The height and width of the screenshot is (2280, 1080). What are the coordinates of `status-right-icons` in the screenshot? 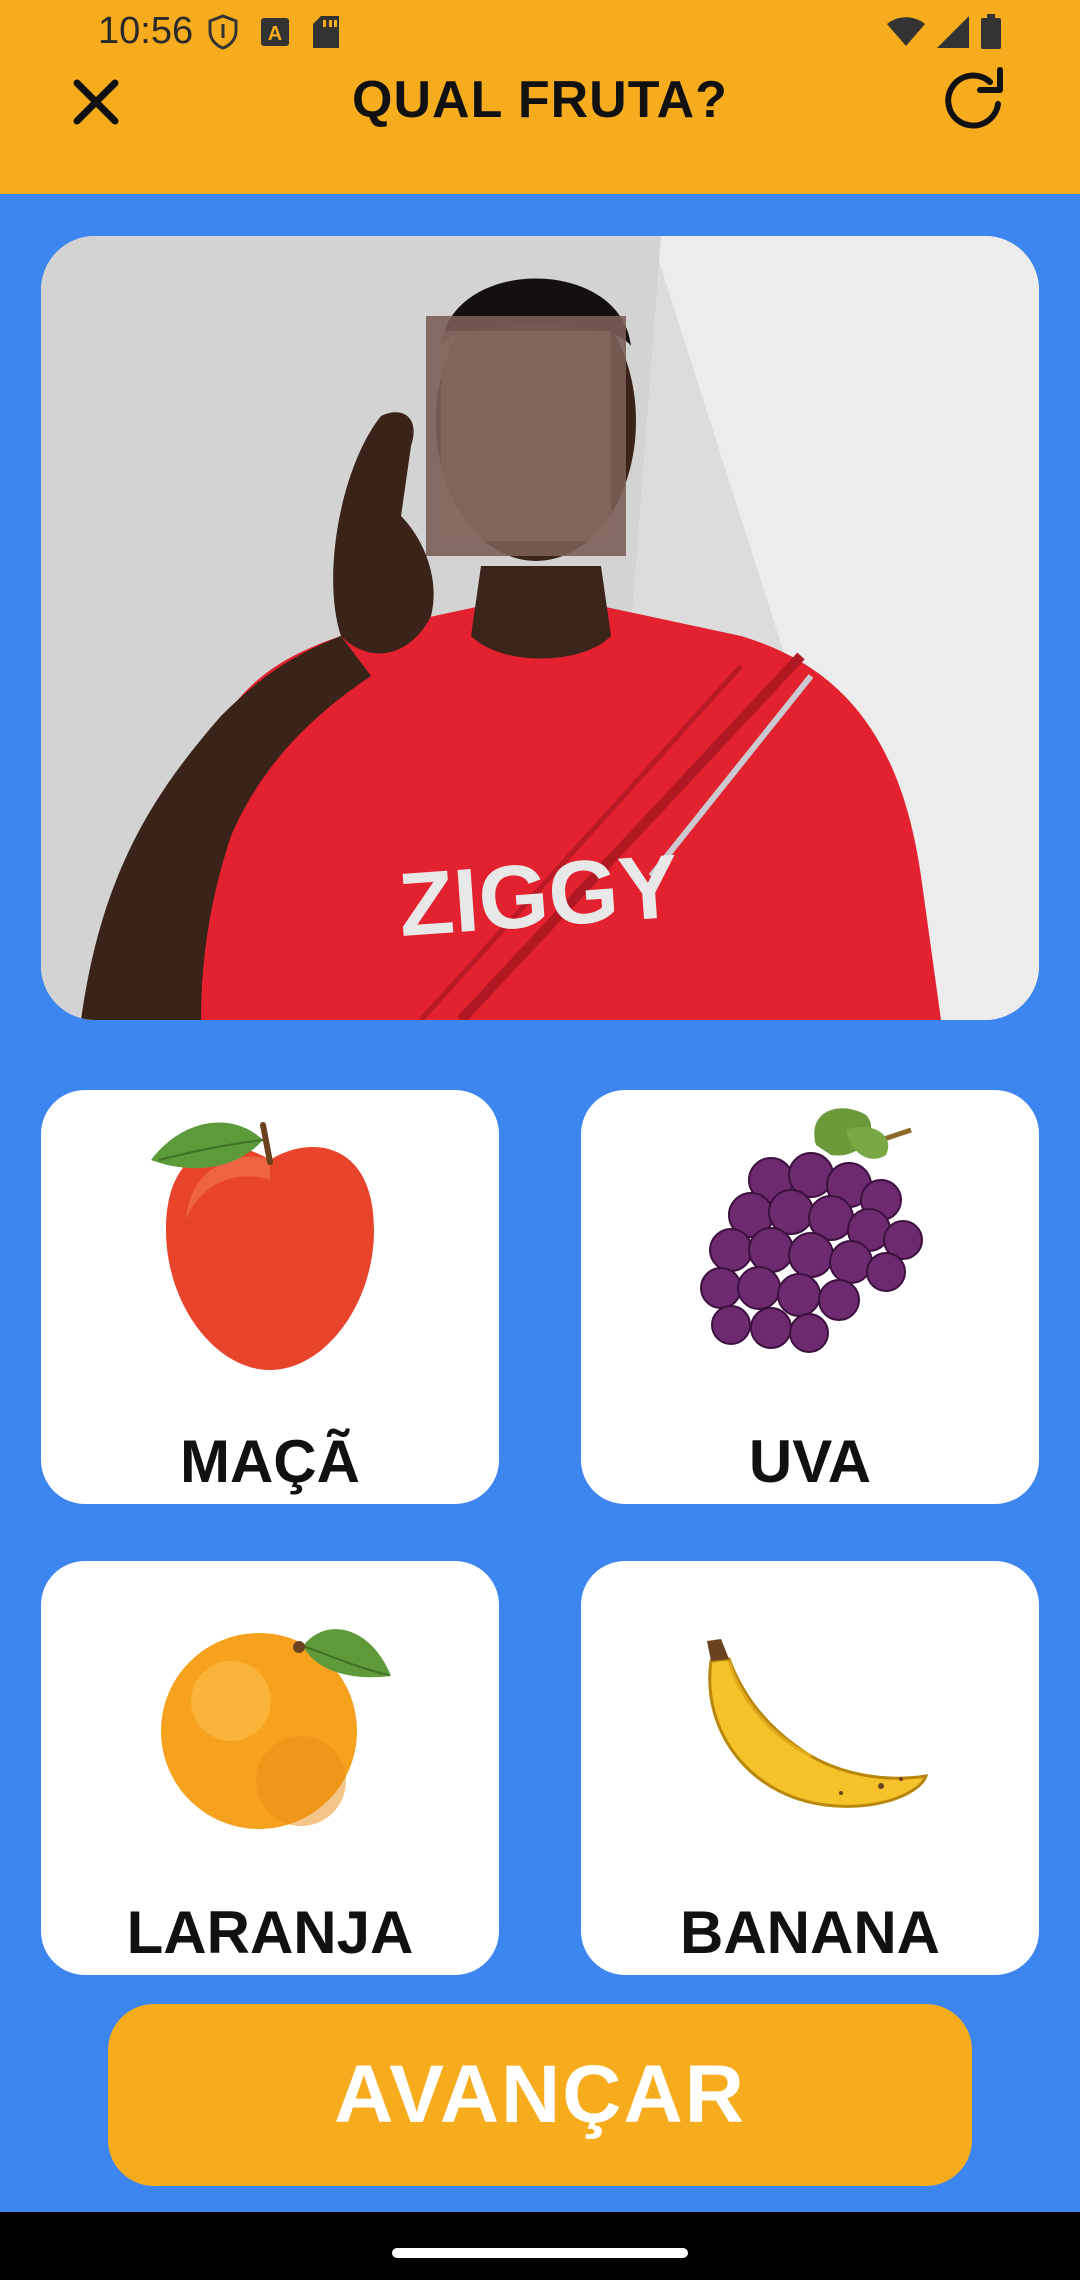 It's located at (944, 34).